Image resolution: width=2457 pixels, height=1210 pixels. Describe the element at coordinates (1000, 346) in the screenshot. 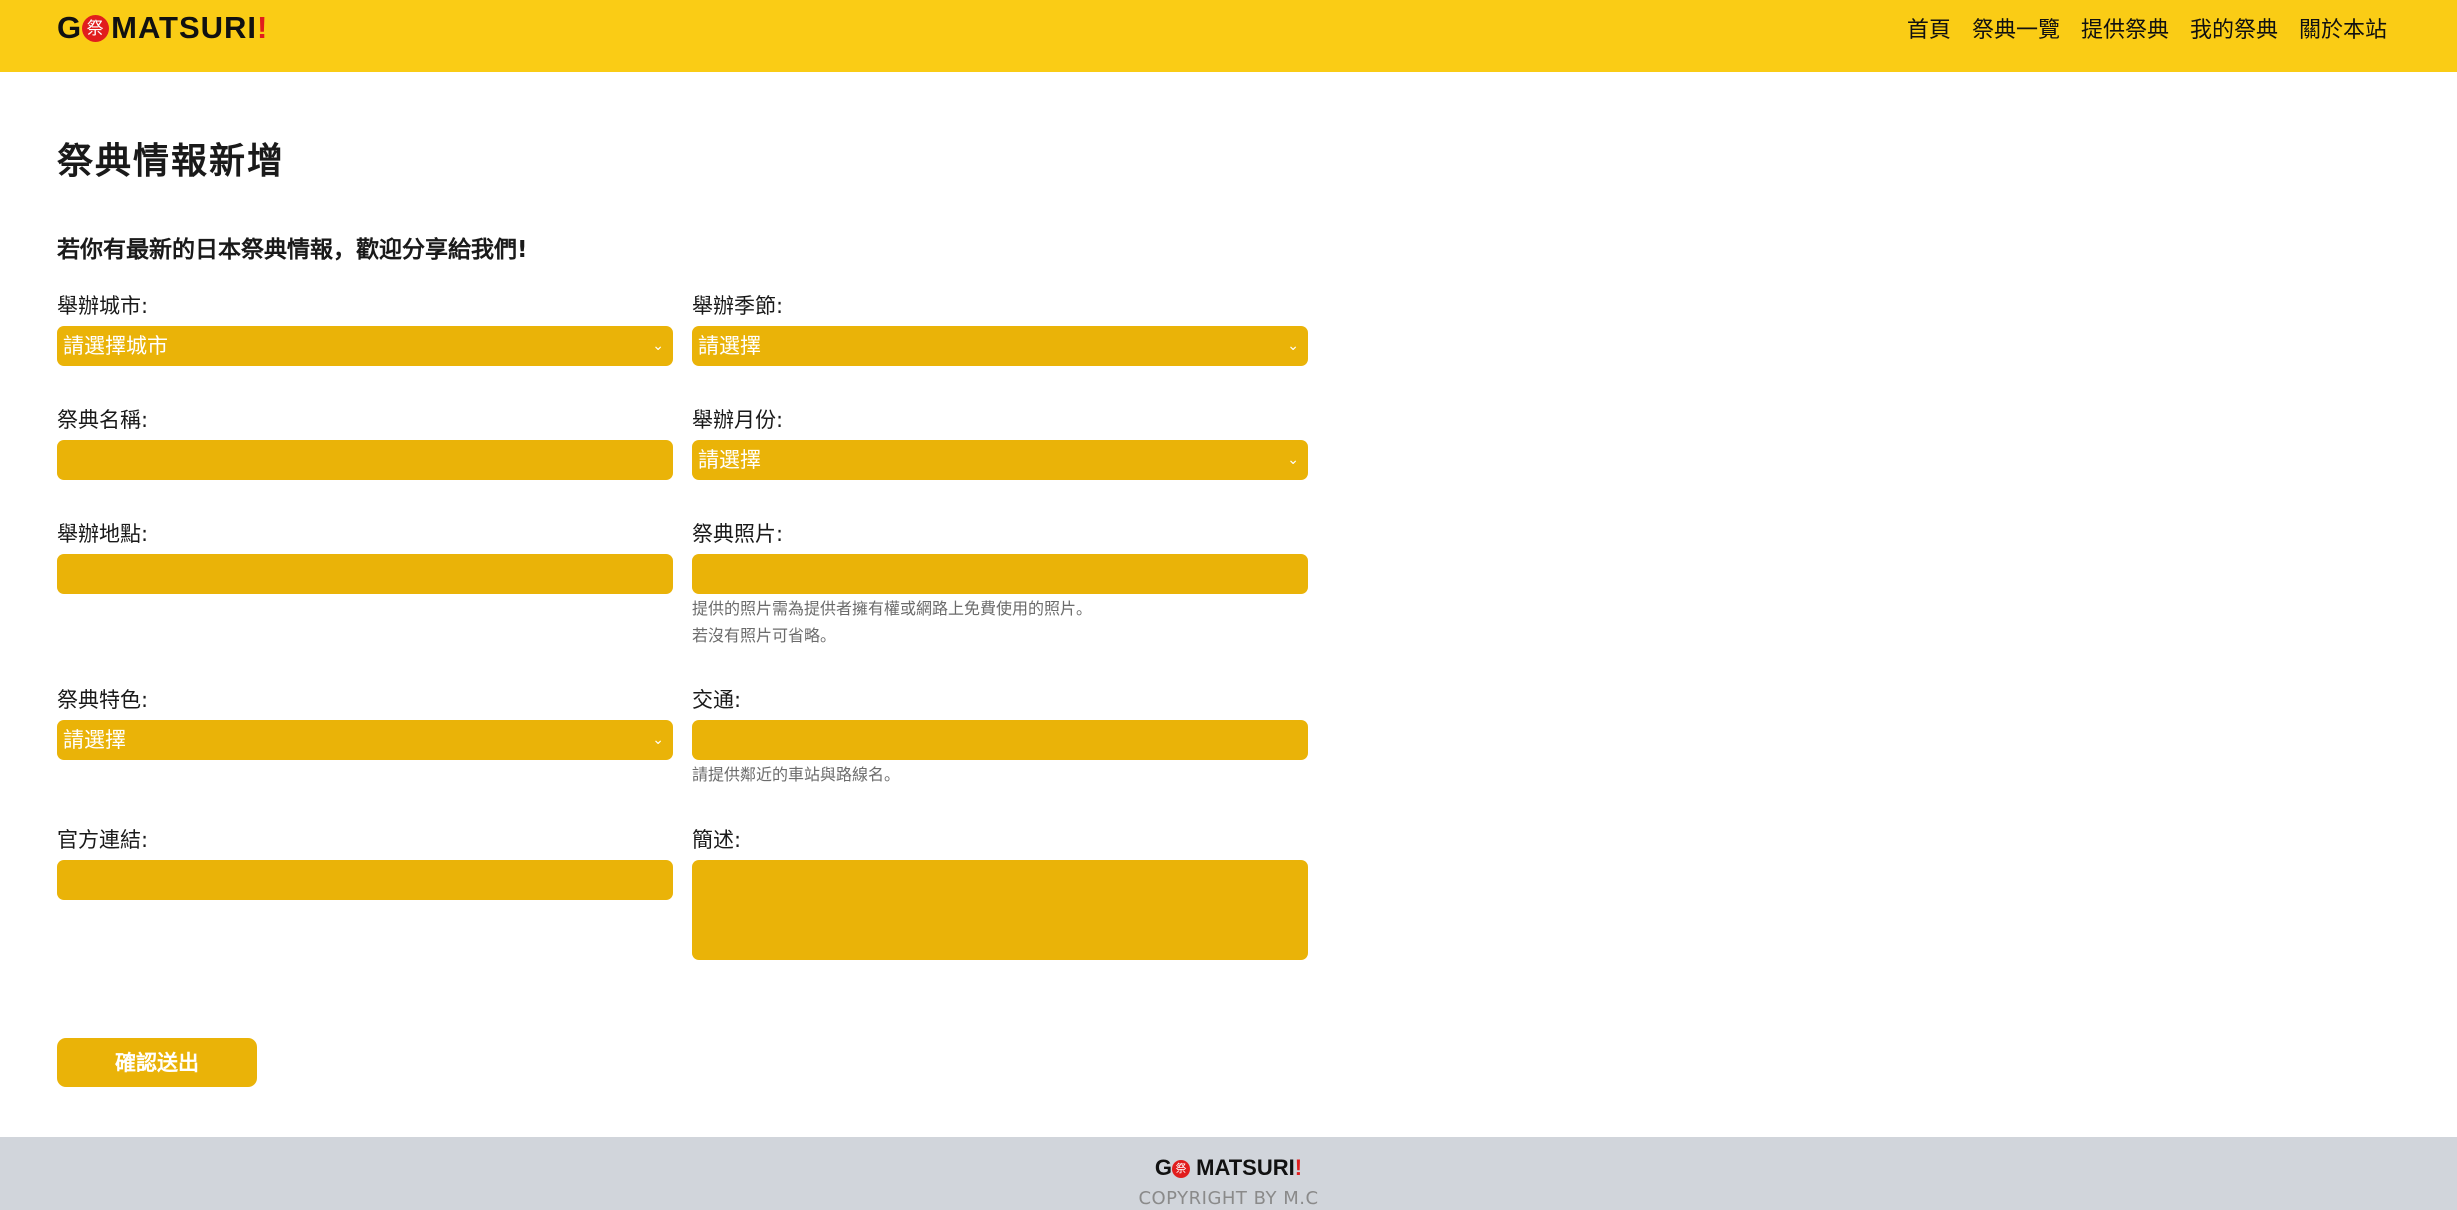

I see `season-select: 請選擇 ⌄` at that location.